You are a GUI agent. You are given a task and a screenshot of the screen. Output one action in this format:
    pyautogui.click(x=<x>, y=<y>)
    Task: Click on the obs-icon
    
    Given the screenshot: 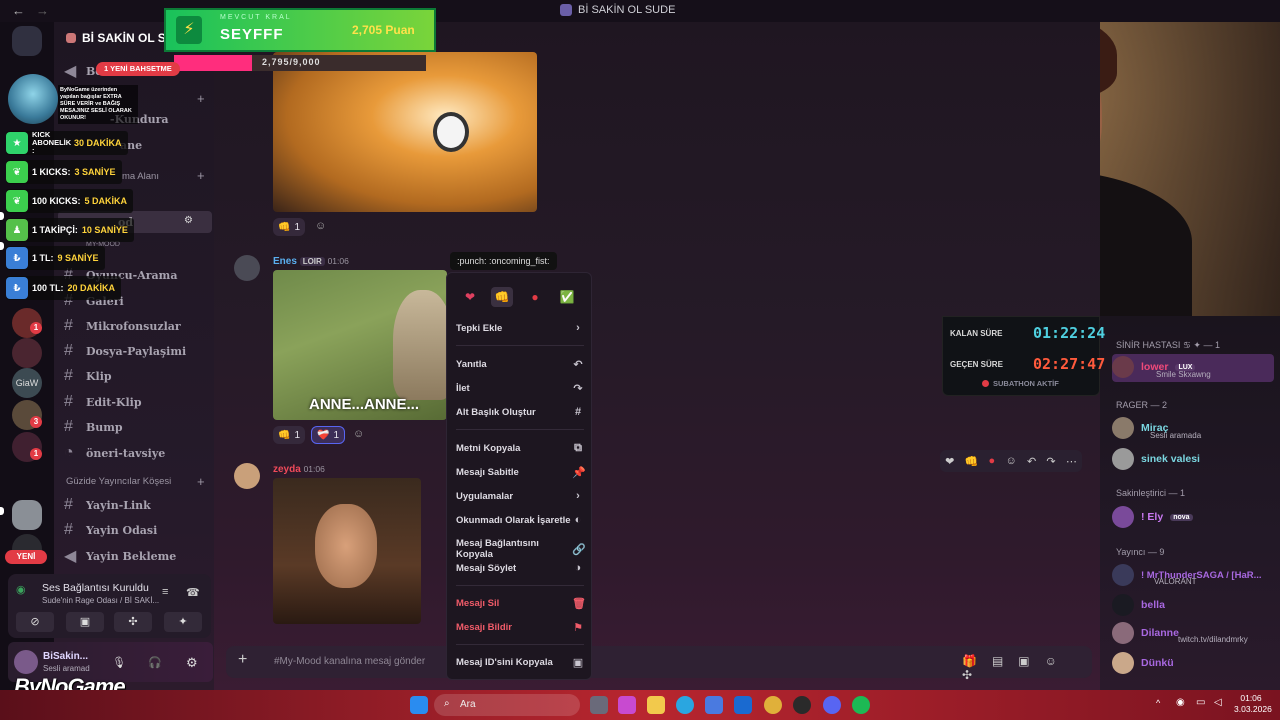 What is the action you would take?
    pyautogui.click(x=802, y=705)
    